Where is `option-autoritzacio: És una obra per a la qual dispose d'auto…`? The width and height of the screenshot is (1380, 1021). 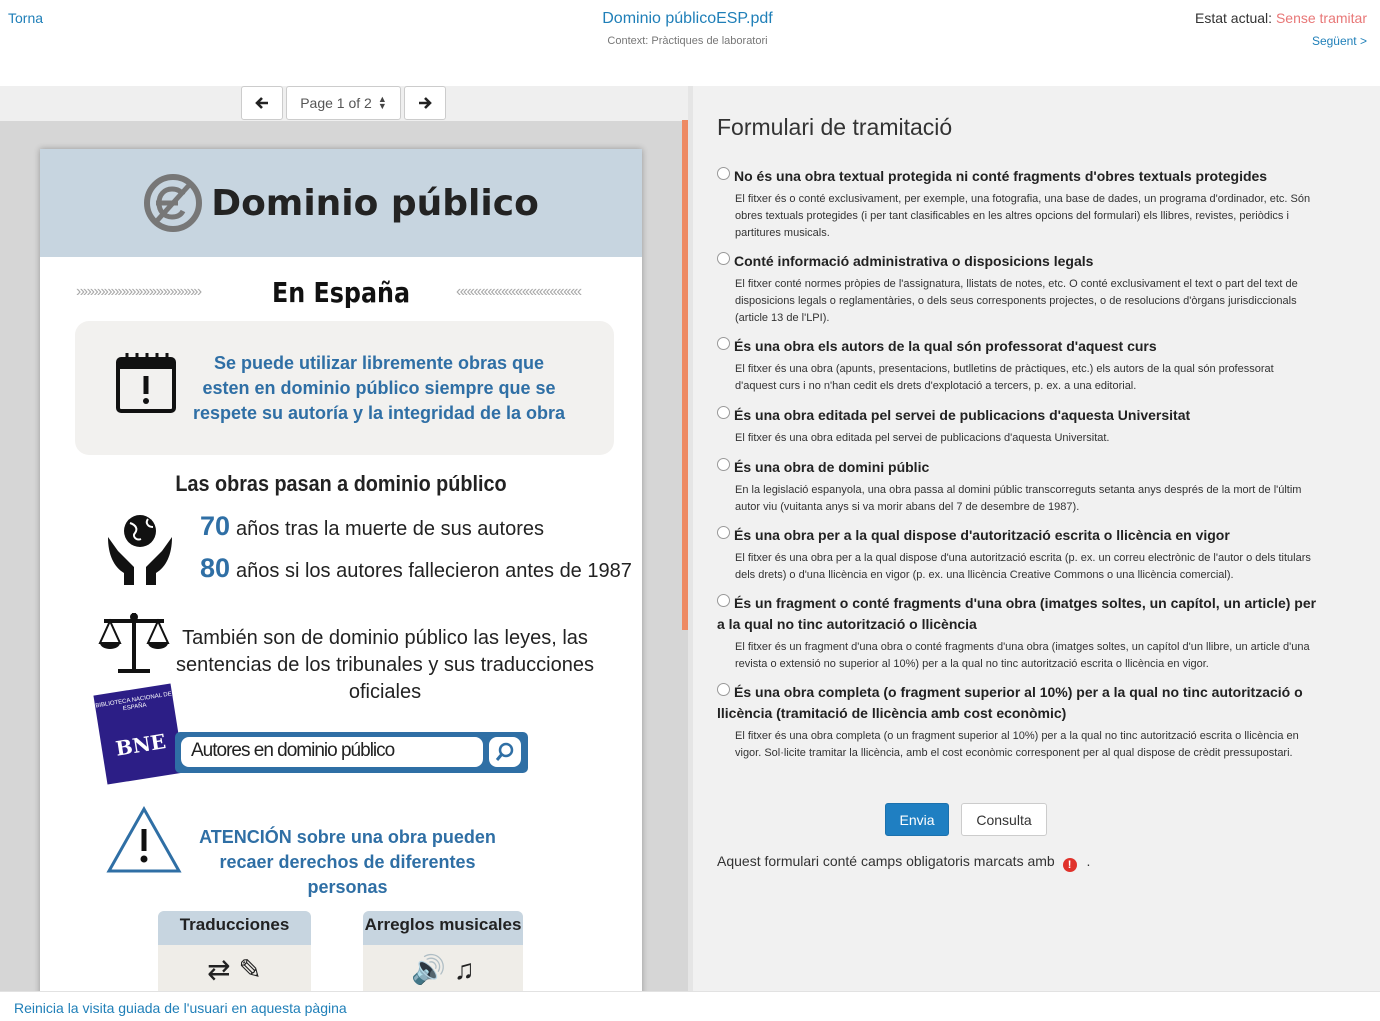 option-autoritzacio: És una obra per a la qual dispose d'auto… is located at coordinates (1017, 554).